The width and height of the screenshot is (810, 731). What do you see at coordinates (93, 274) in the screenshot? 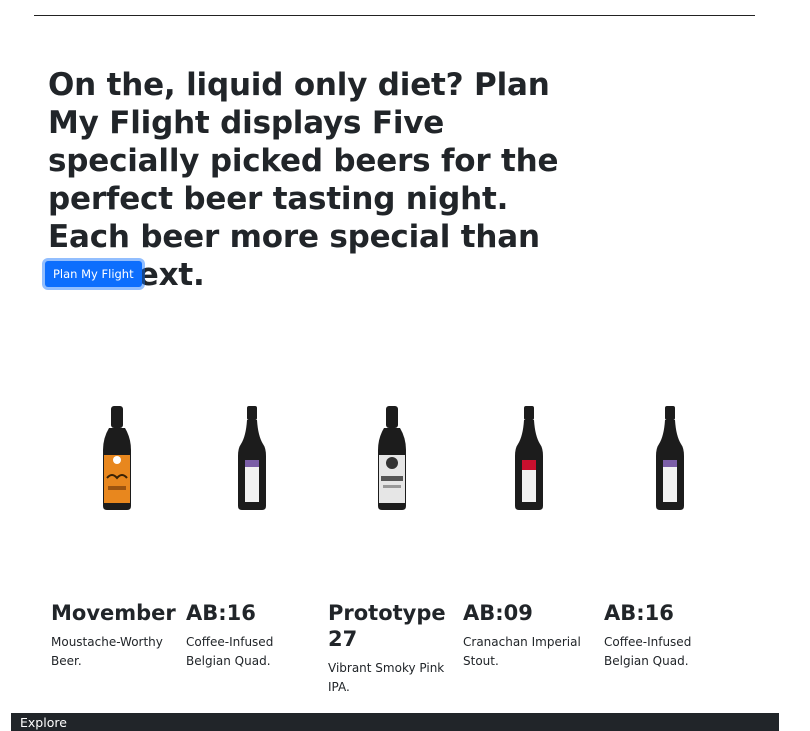
I see `plan-my-flight-button: Plan My Flight` at bounding box center [93, 274].